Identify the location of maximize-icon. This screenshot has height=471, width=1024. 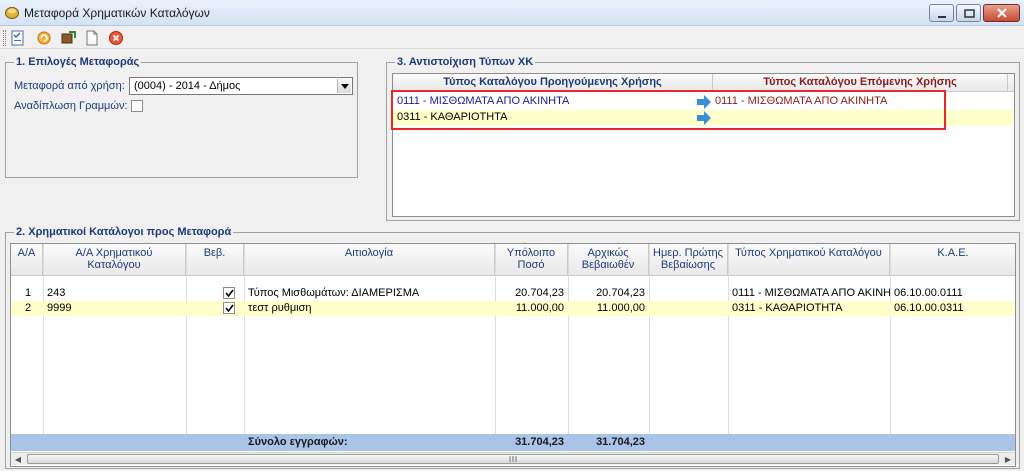
(969, 13).